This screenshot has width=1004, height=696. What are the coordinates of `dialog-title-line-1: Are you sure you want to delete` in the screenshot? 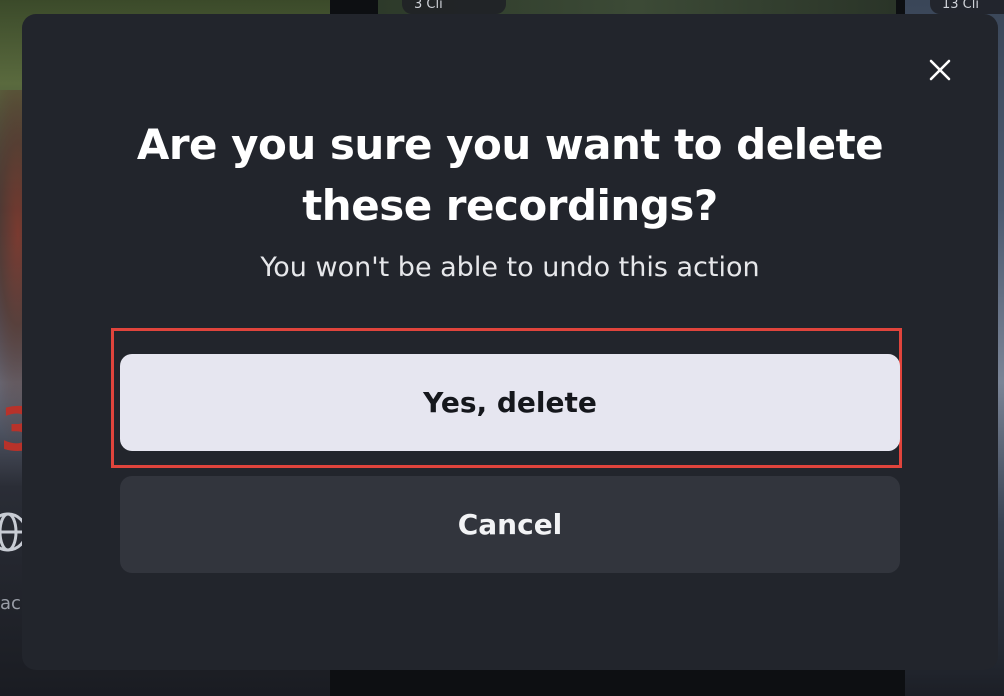 It's located at (510, 144).